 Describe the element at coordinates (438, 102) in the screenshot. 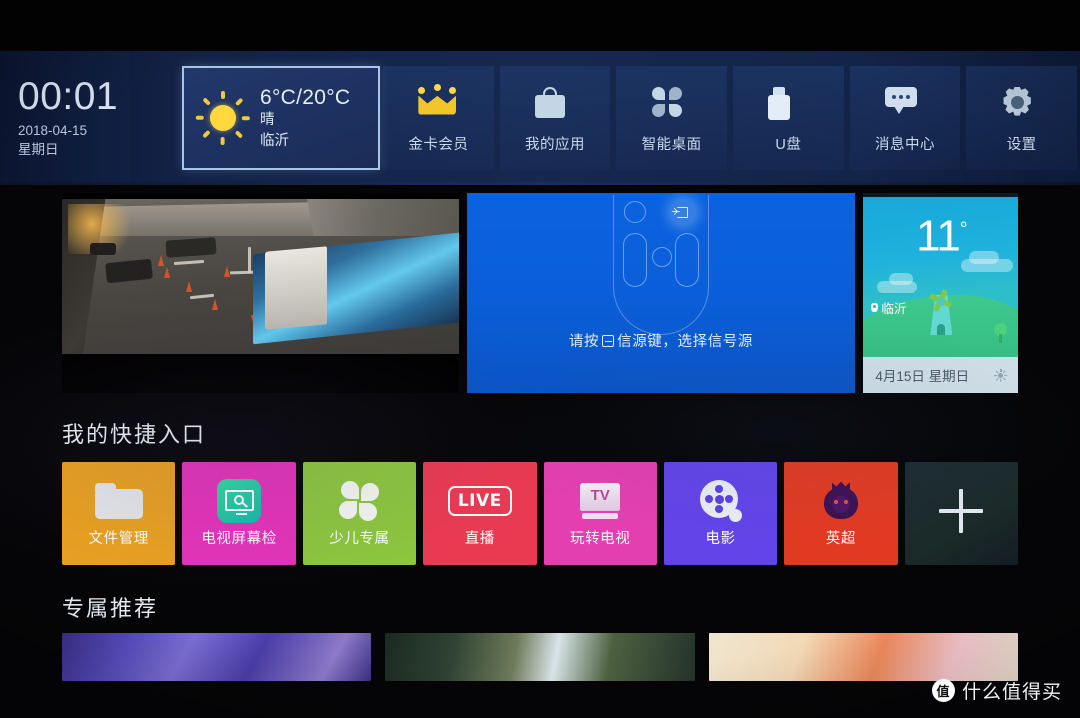

I see `crown-icon` at that location.